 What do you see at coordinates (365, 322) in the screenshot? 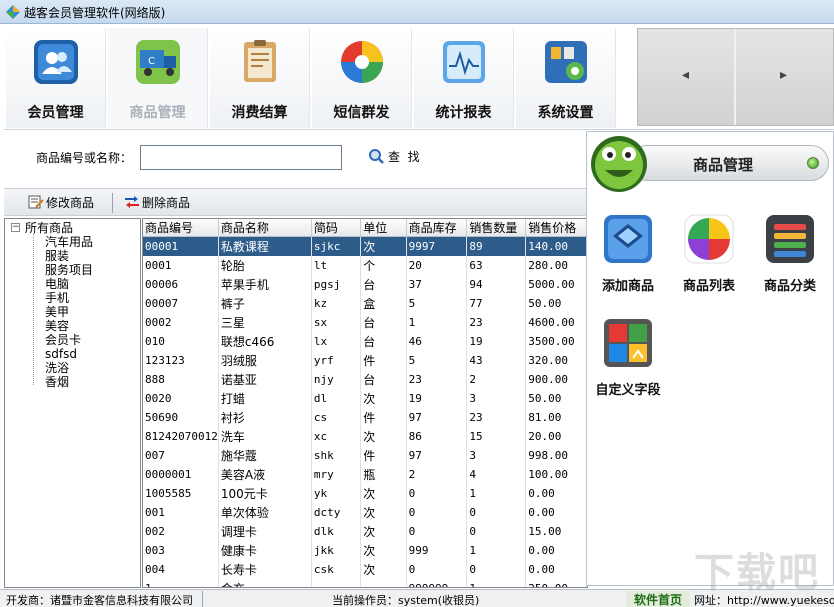
I see `table-row: 0002三星sx台1234600.00` at bounding box center [365, 322].